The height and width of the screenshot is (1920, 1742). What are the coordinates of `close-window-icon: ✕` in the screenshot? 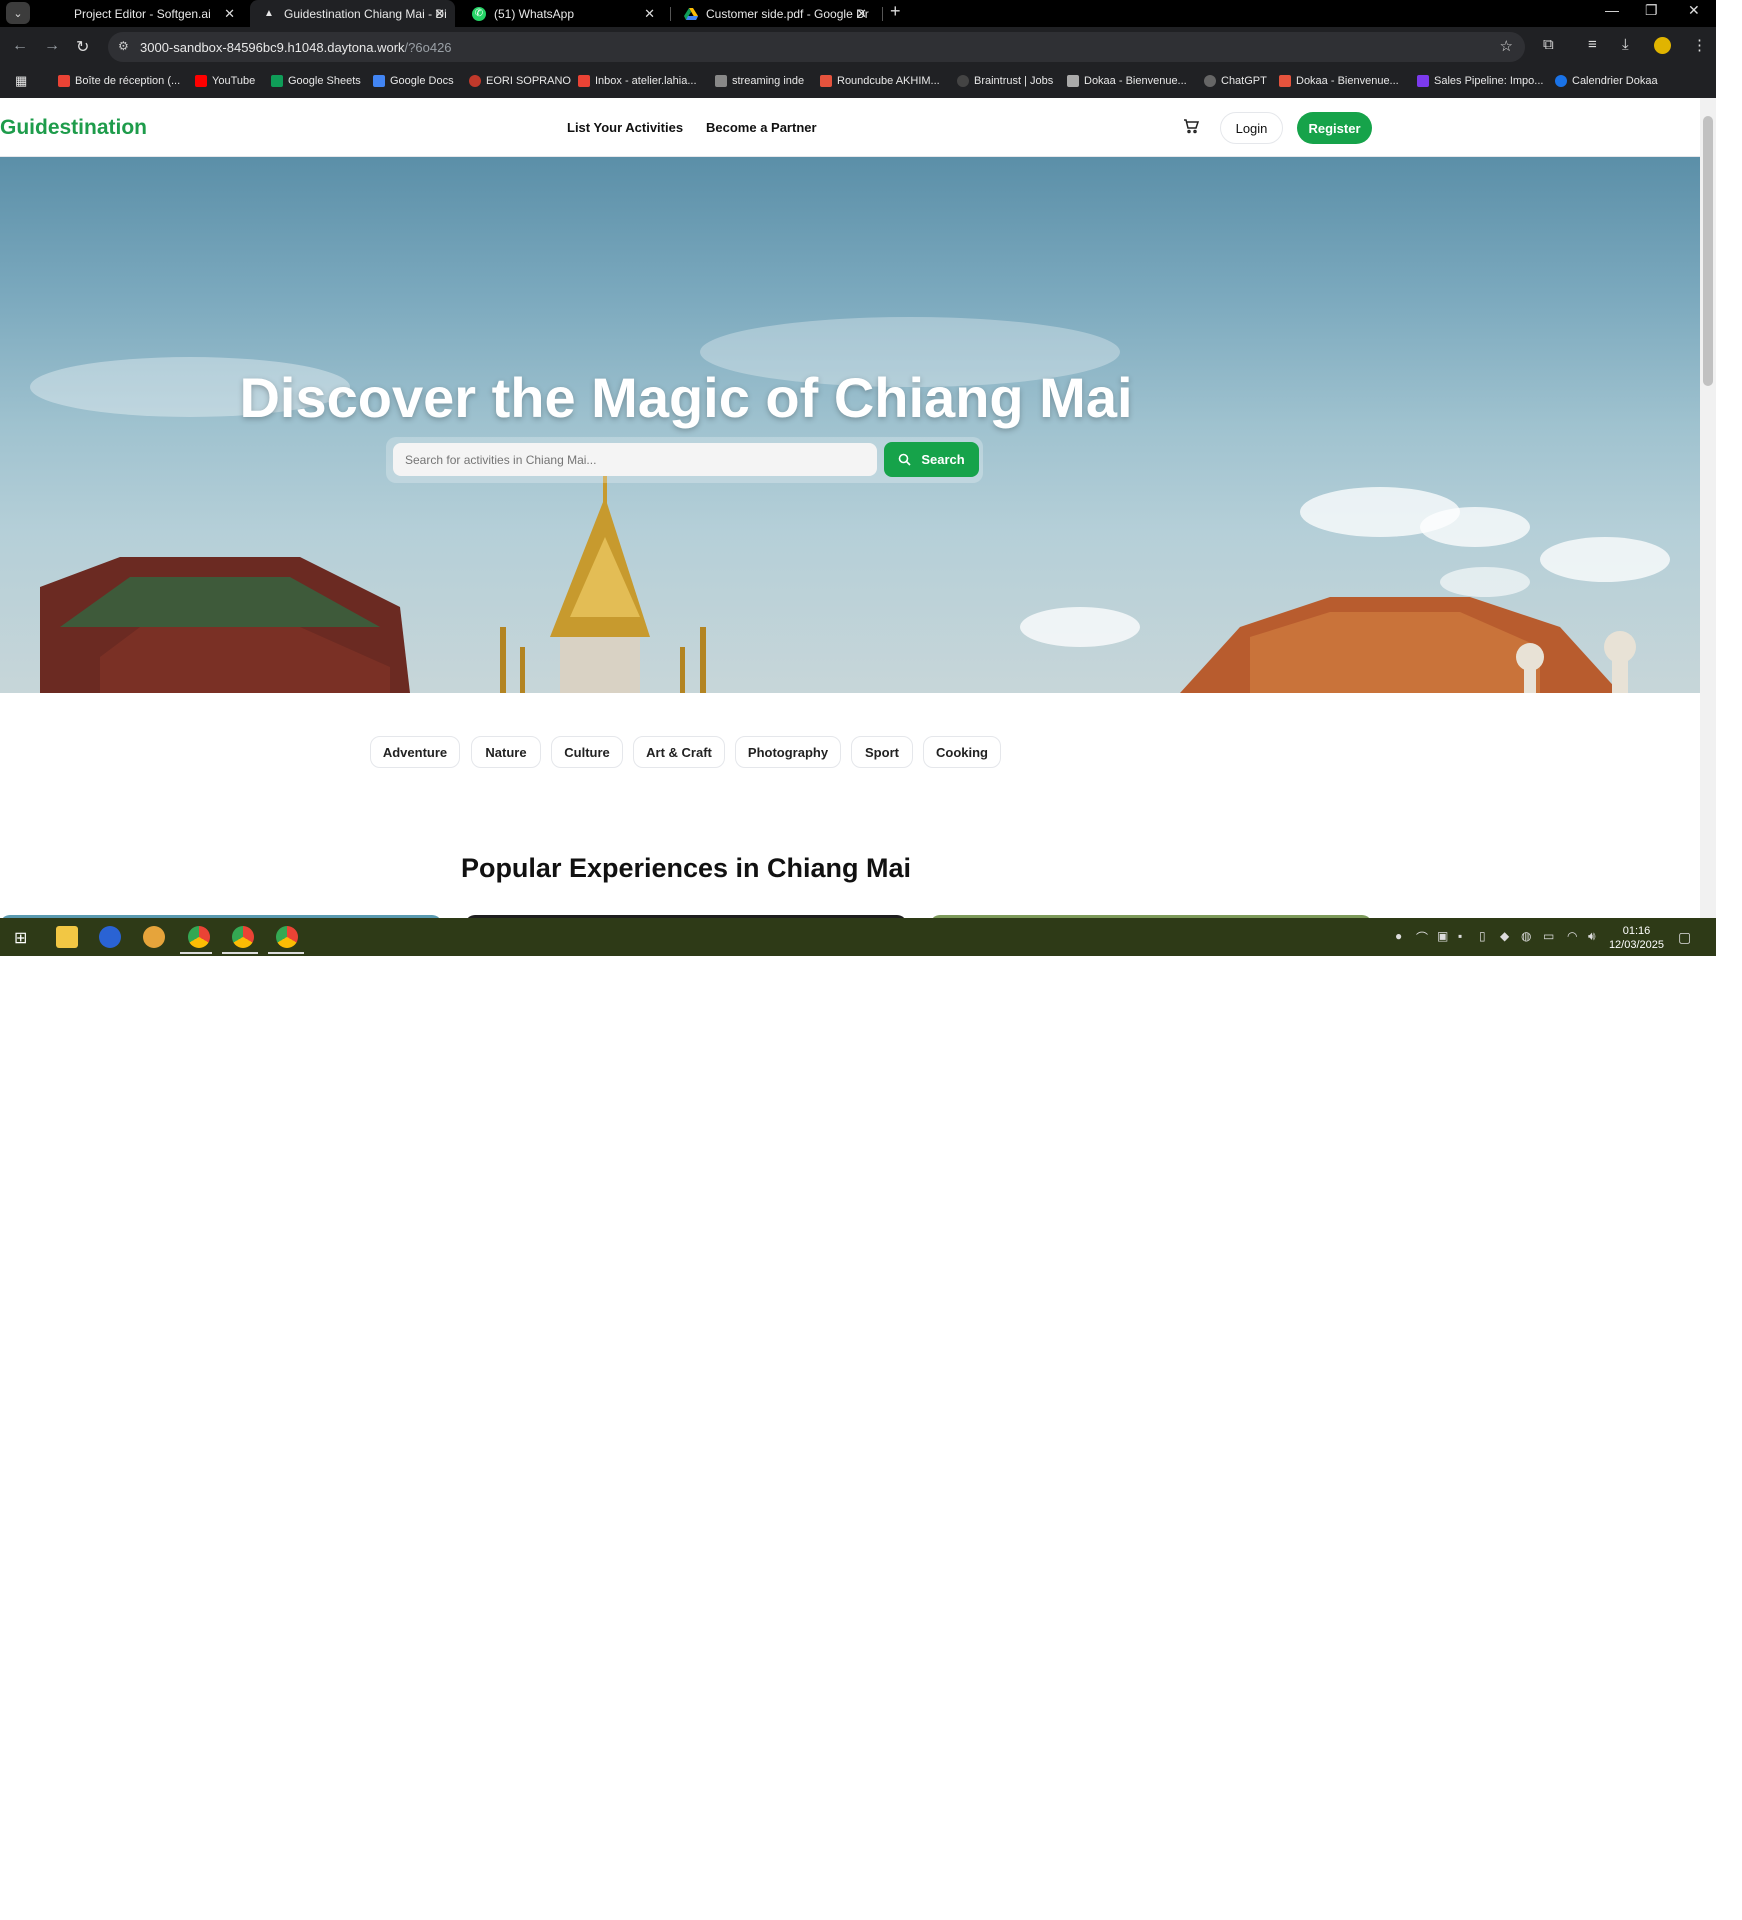 It's located at (1694, 10).